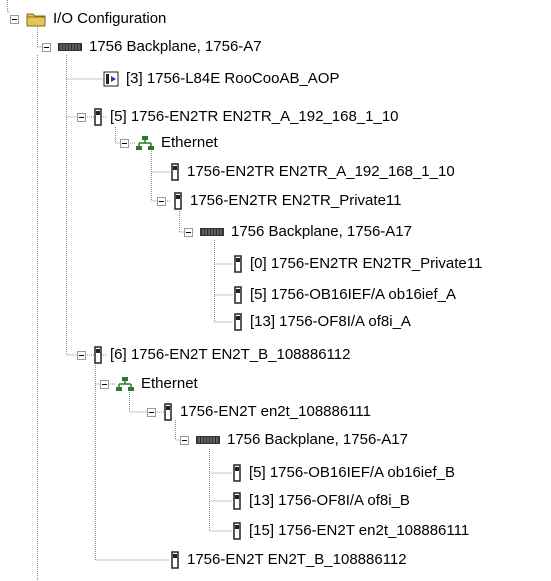 The height and width of the screenshot is (581, 551). I want to click on tree-node-label: 1756 Backplane, 1756-A7, so click(175, 46).